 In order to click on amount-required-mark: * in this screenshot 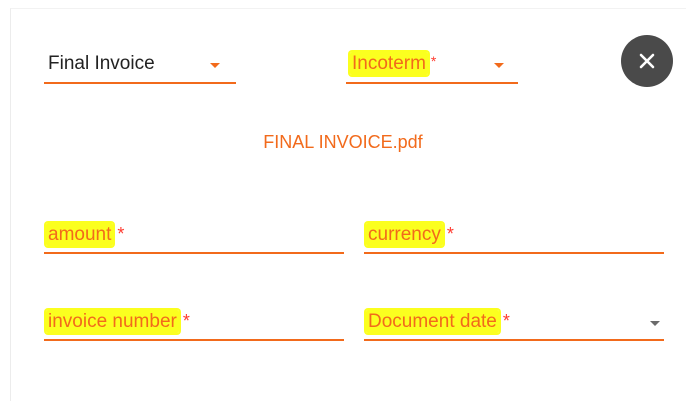, I will do `click(121, 234)`.